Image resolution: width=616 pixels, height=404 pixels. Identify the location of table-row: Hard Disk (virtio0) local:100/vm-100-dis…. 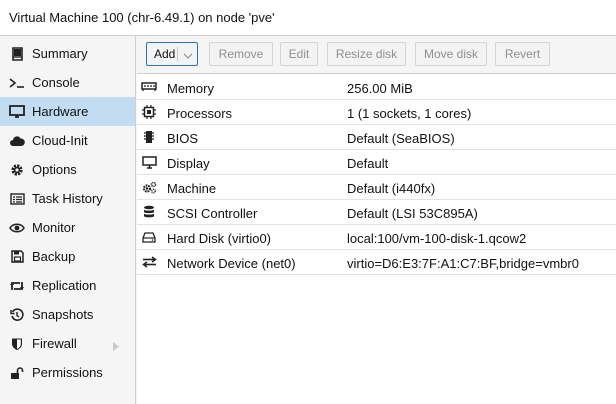
(376, 237).